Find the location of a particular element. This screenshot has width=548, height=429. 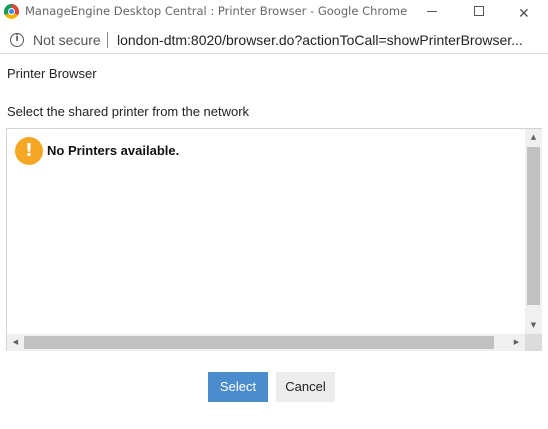

security-indicator: Not secure is located at coordinates (67, 40).